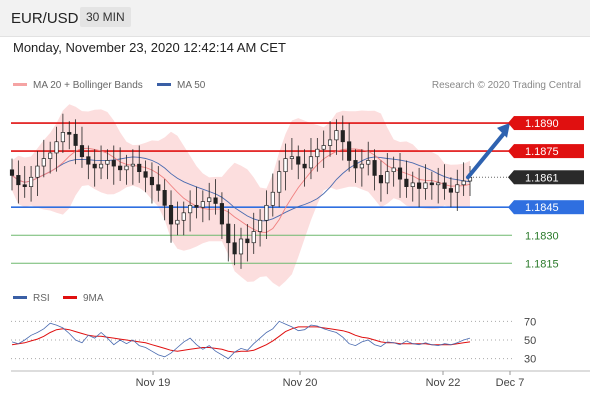 The image size is (590, 400). I want to click on level-label-target: 1.1830, so click(542, 236).